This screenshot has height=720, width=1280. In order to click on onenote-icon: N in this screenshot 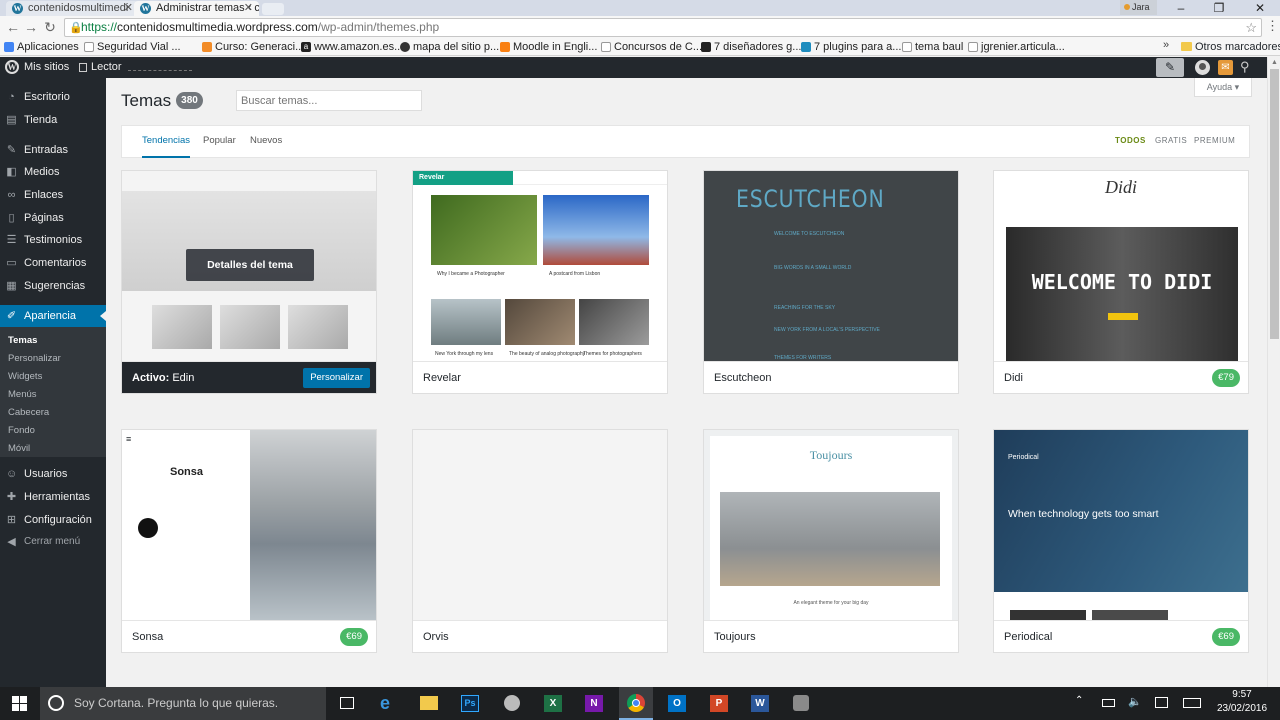, I will do `click(594, 703)`.